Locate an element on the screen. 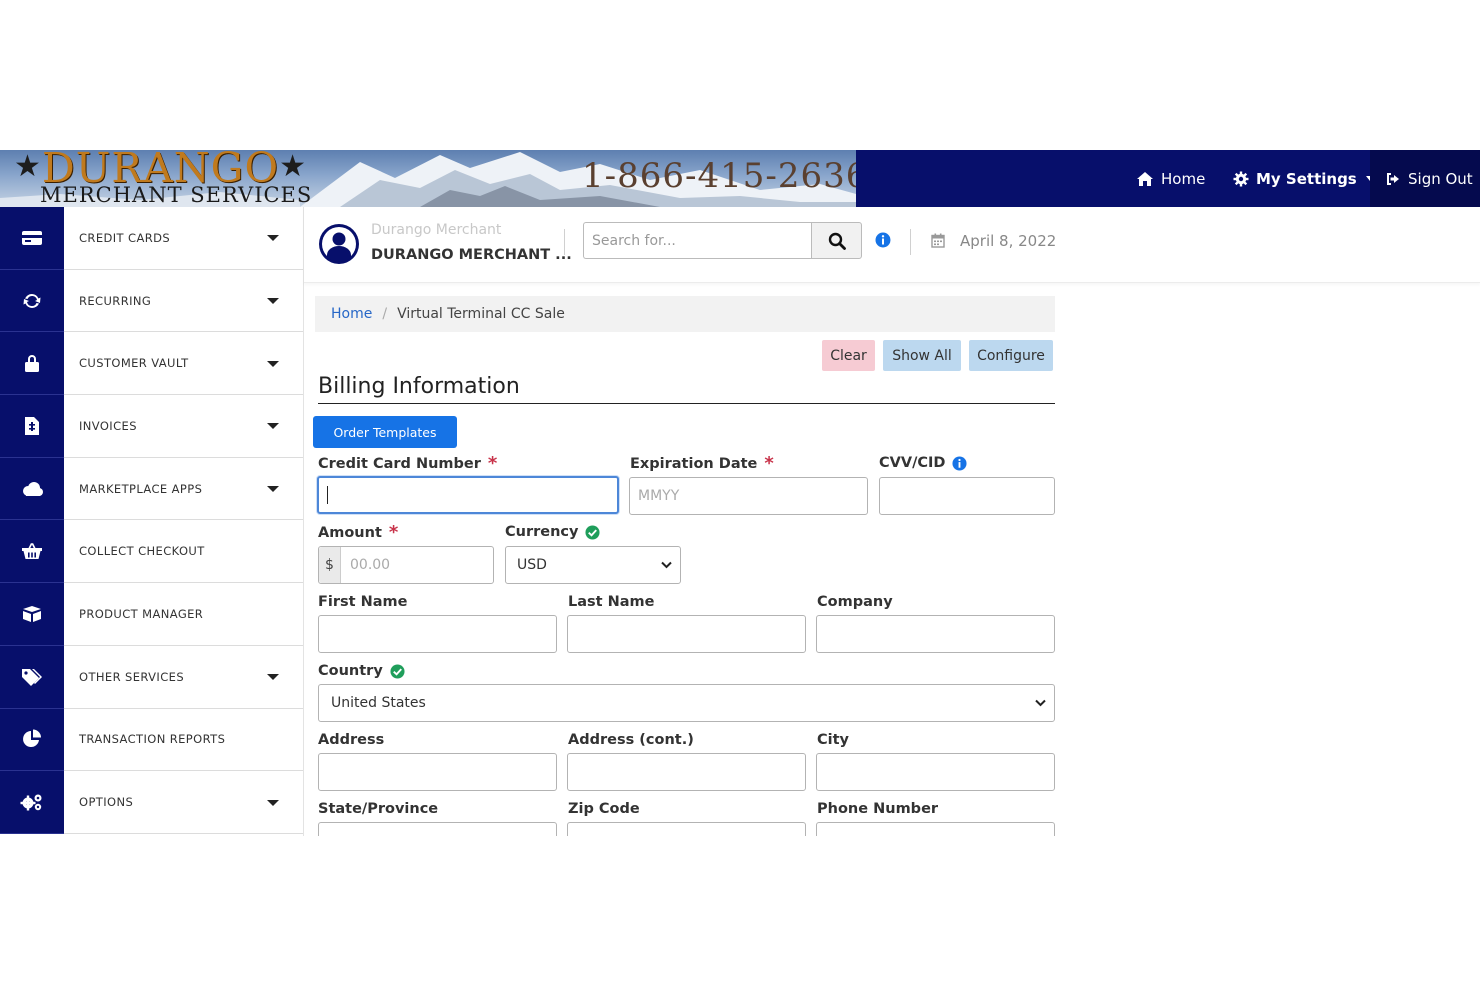 The height and width of the screenshot is (987, 1480). address-input is located at coordinates (437, 772).